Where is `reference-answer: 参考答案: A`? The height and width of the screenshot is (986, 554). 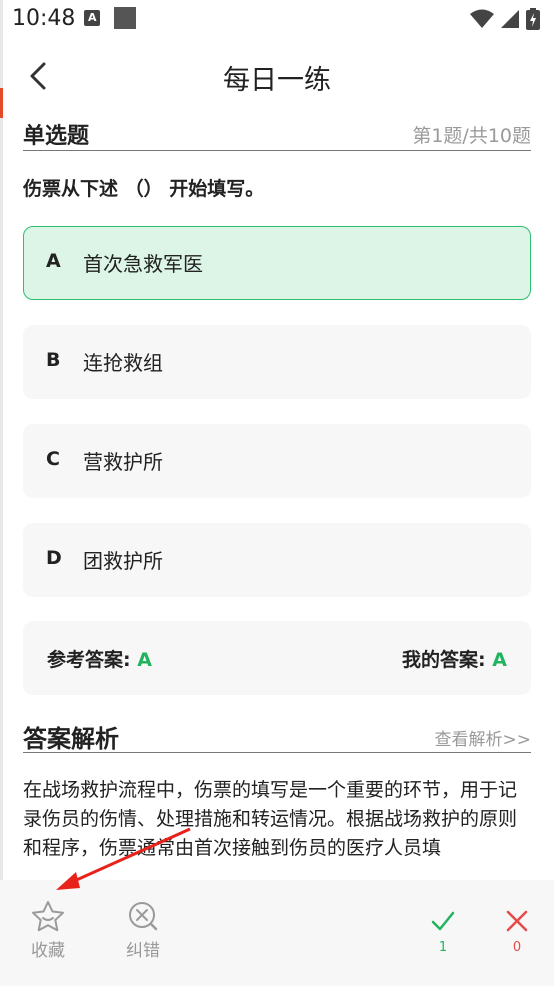
reference-answer: 参考答案: A is located at coordinates (99, 658).